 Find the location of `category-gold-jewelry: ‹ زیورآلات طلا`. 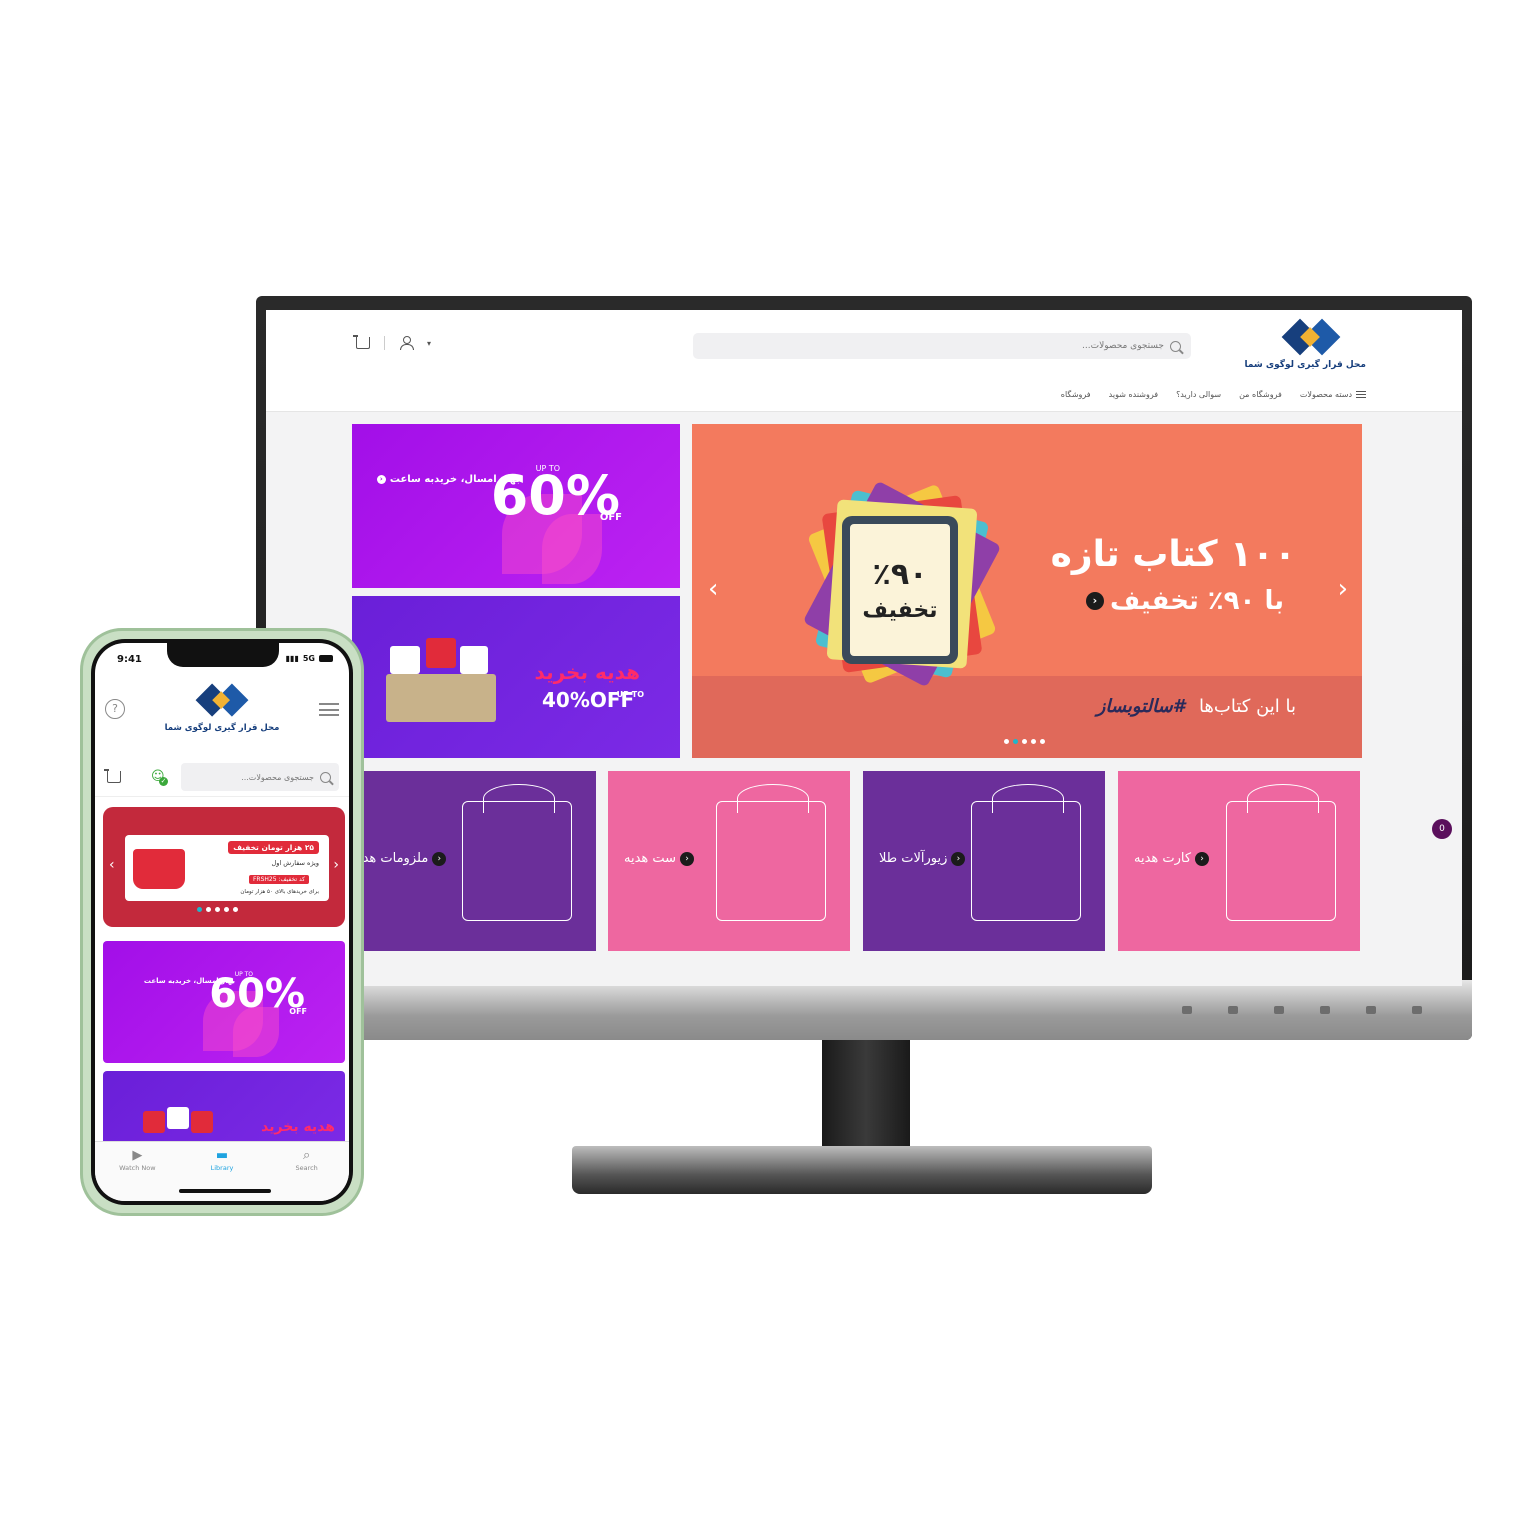

category-gold-jewelry: ‹ زیورآلات طلا is located at coordinates (984, 861).